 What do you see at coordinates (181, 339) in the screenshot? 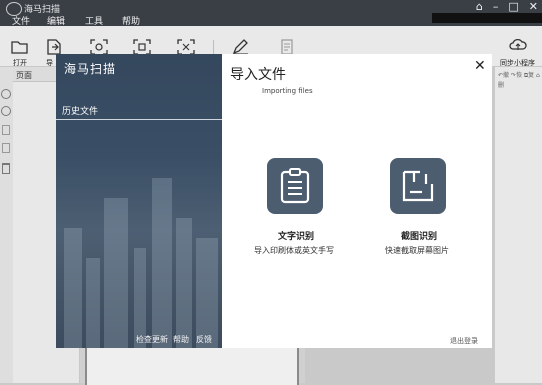
I see `help-link: 帮助` at bounding box center [181, 339].